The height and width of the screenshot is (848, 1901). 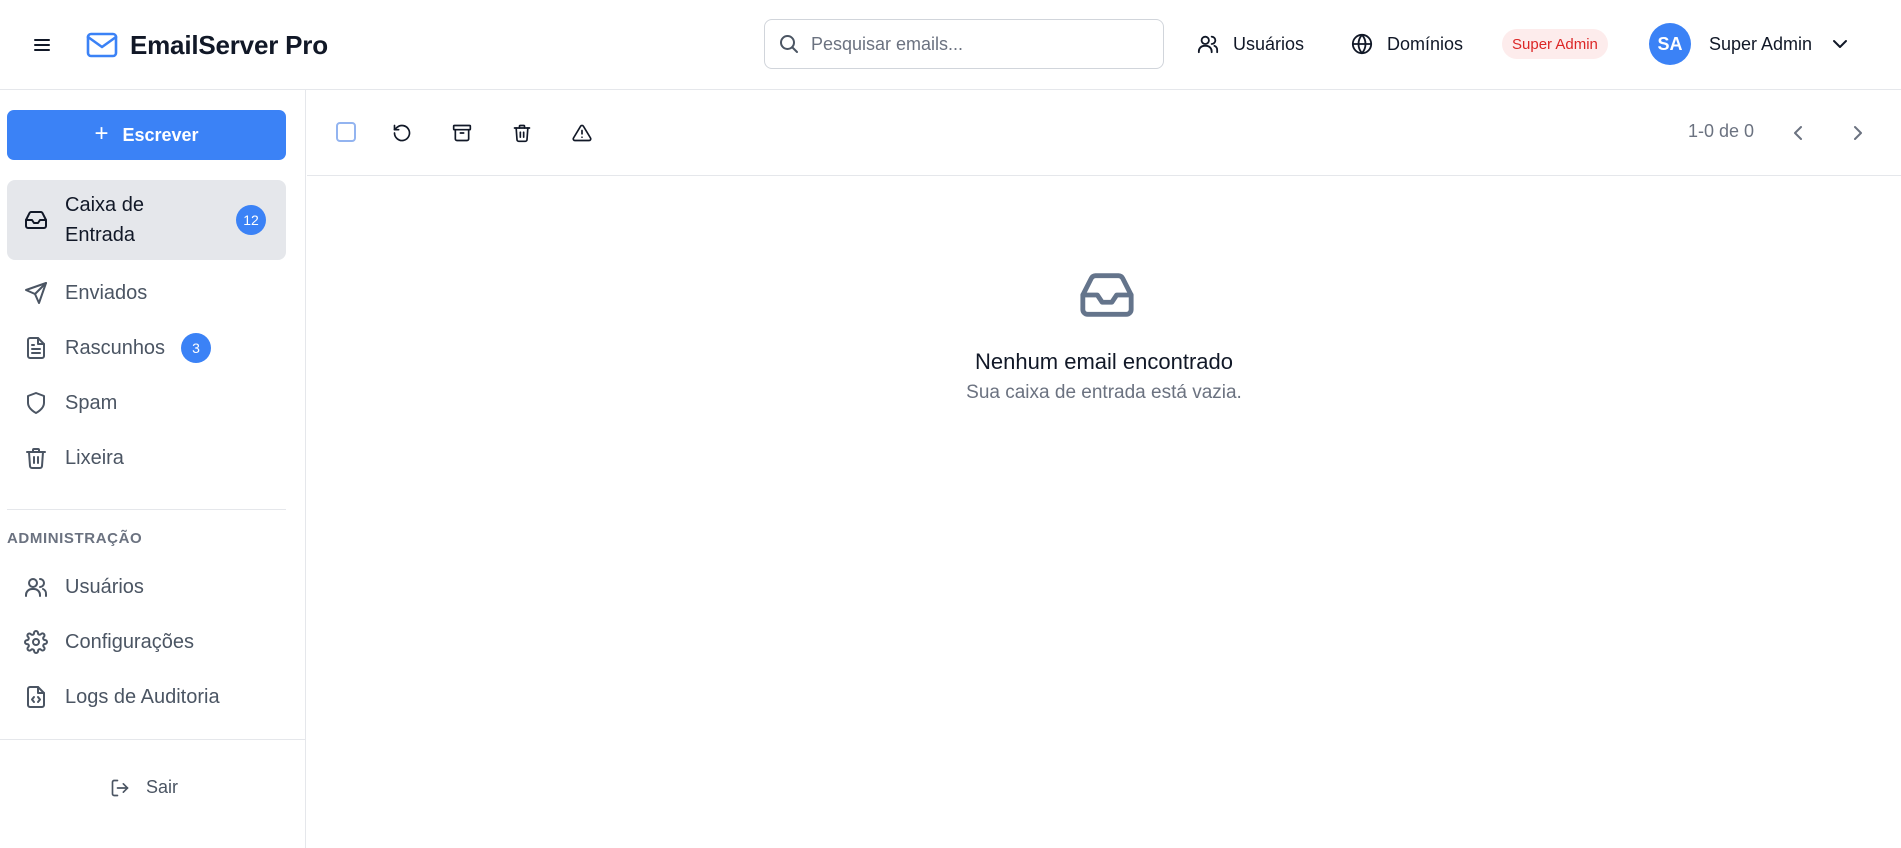 What do you see at coordinates (976, 44) in the screenshot?
I see `search-input` at bounding box center [976, 44].